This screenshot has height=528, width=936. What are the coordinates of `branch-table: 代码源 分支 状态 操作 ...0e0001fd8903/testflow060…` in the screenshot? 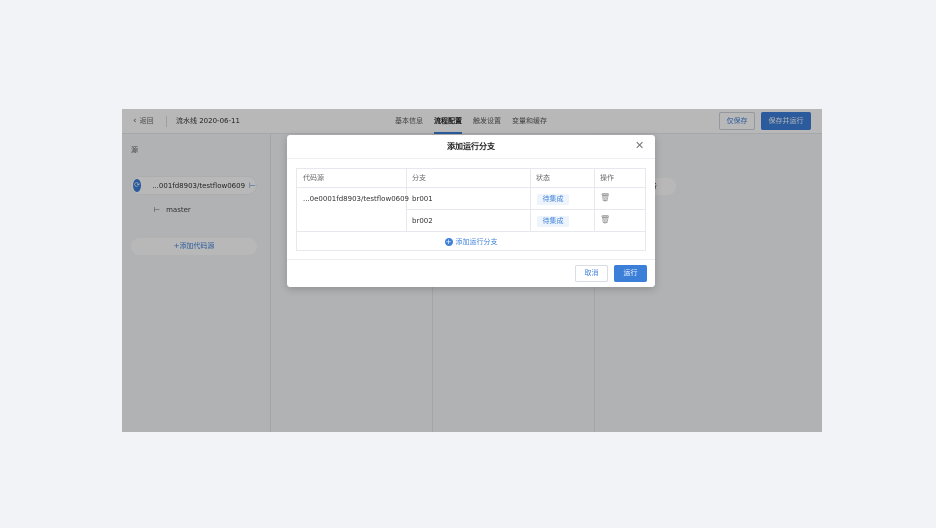 It's located at (471, 209).